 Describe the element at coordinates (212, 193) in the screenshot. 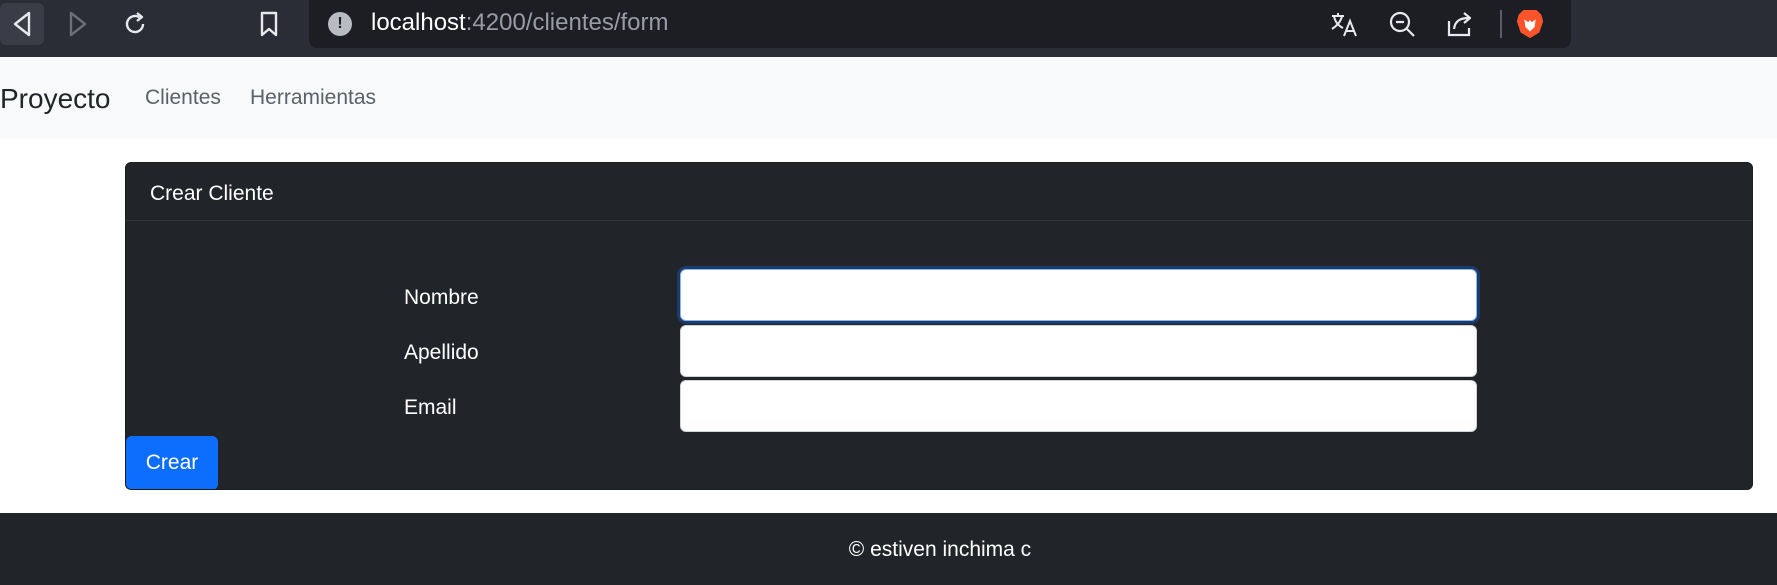

I see `card-title: Crear Cliente` at that location.